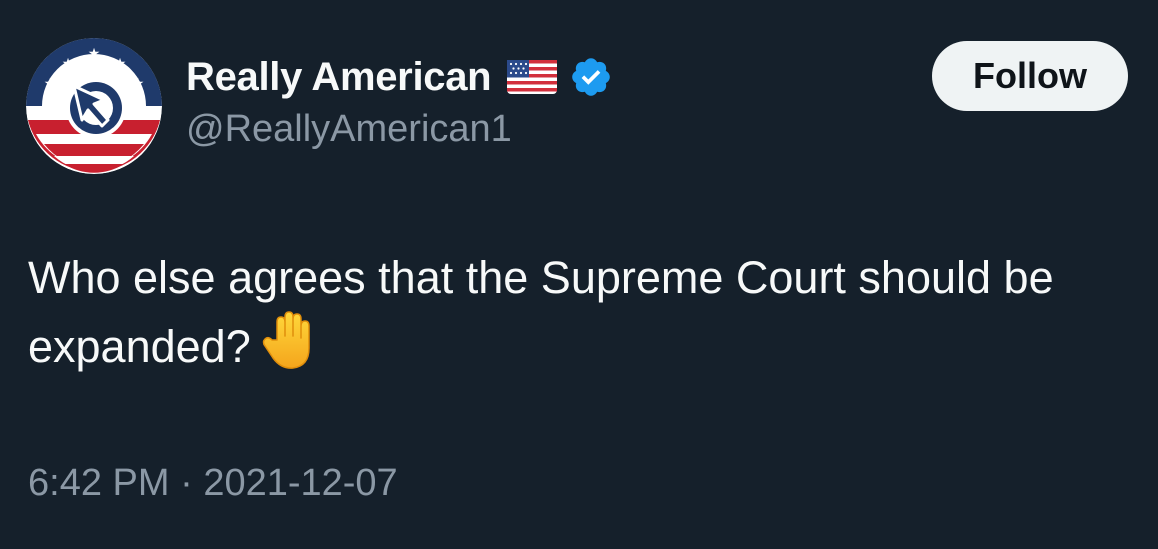 Image resolution: width=1158 pixels, height=549 pixels. Describe the element at coordinates (349, 129) in the screenshot. I see `author-handle: @ReallyAmerican1` at that location.